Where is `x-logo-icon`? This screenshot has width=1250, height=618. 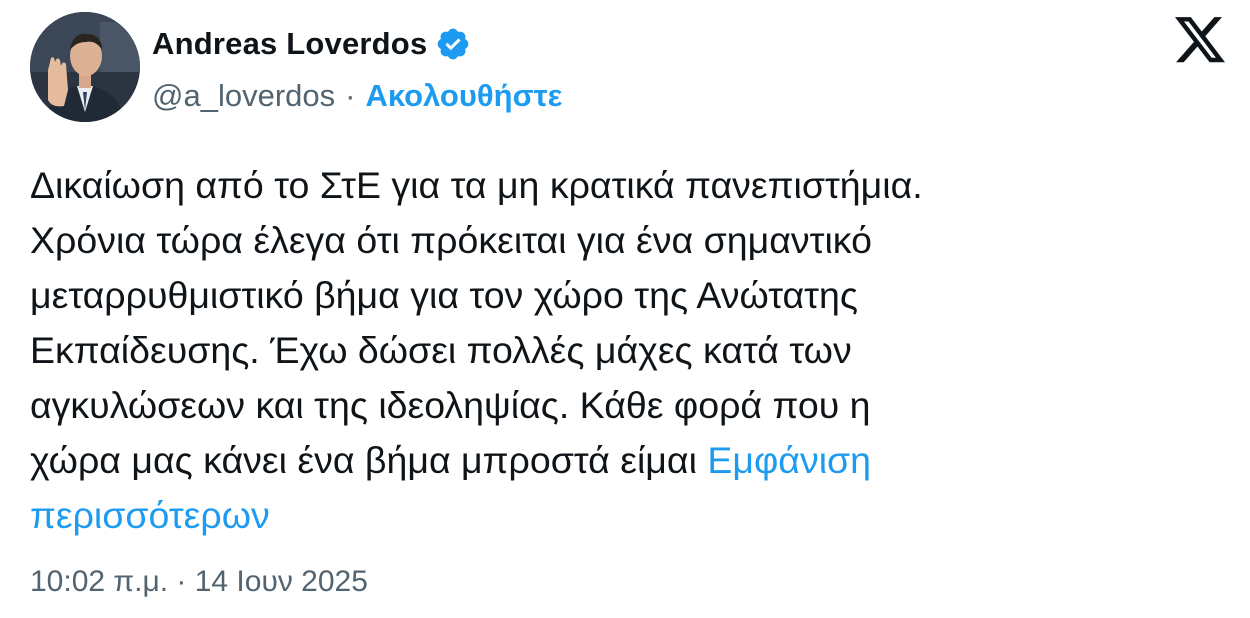
x-logo-icon is located at coordinates (1200, 40).